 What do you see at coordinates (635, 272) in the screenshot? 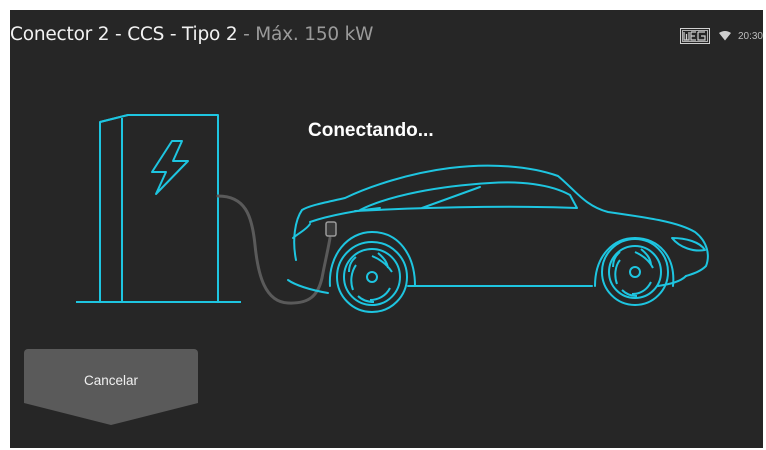
I see `rear-wheel-icon` at bounding box center [635, 272].